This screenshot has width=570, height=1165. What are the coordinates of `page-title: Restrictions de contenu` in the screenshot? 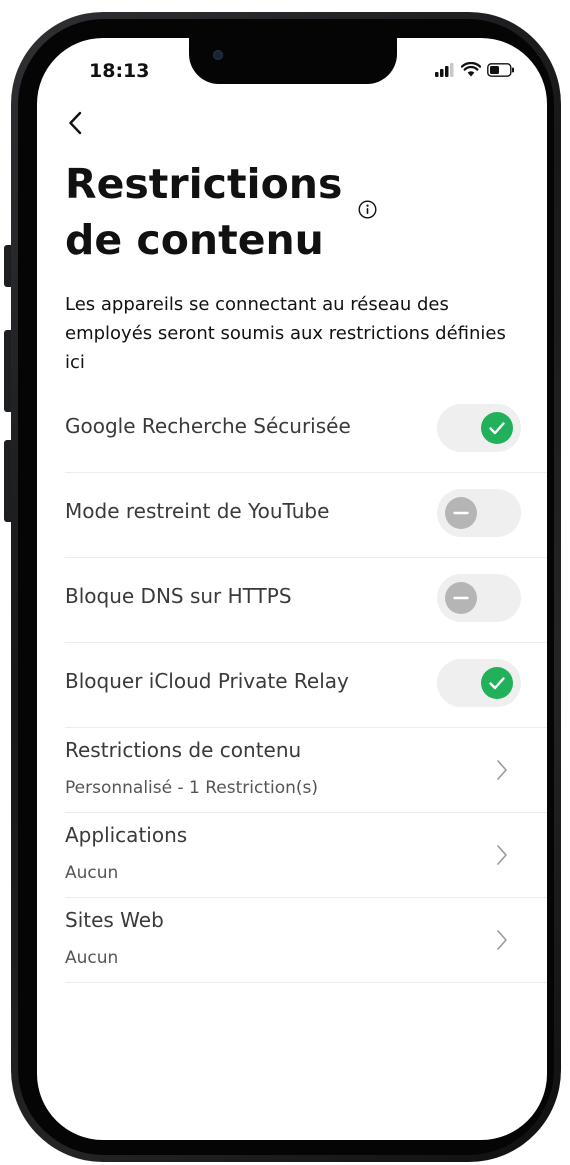 It's located at (215, 212).